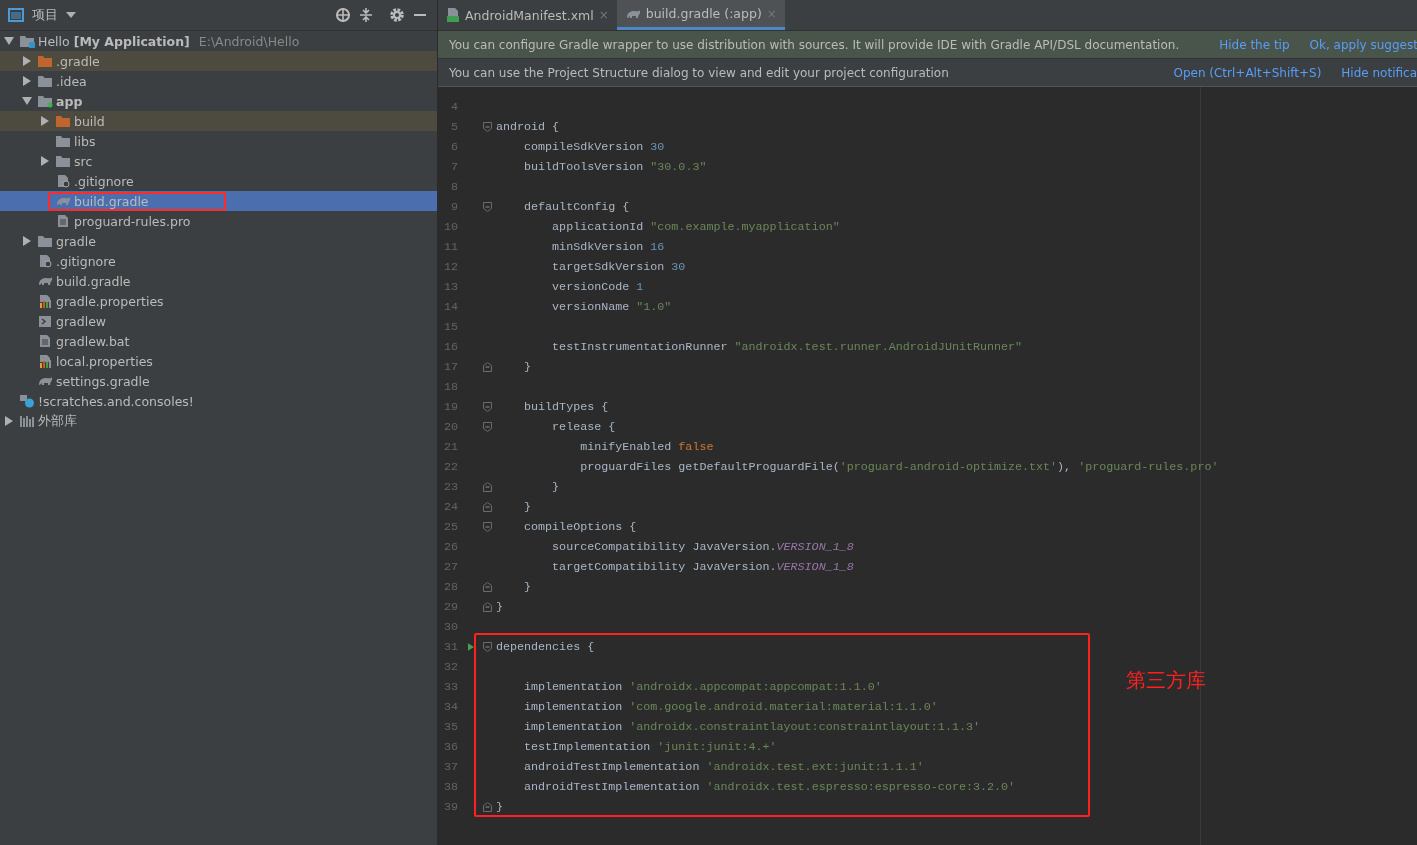 Image resolution: width=1417 pixels, height=845 pixels. I want to click on line-number: 37, so click(450, 767).